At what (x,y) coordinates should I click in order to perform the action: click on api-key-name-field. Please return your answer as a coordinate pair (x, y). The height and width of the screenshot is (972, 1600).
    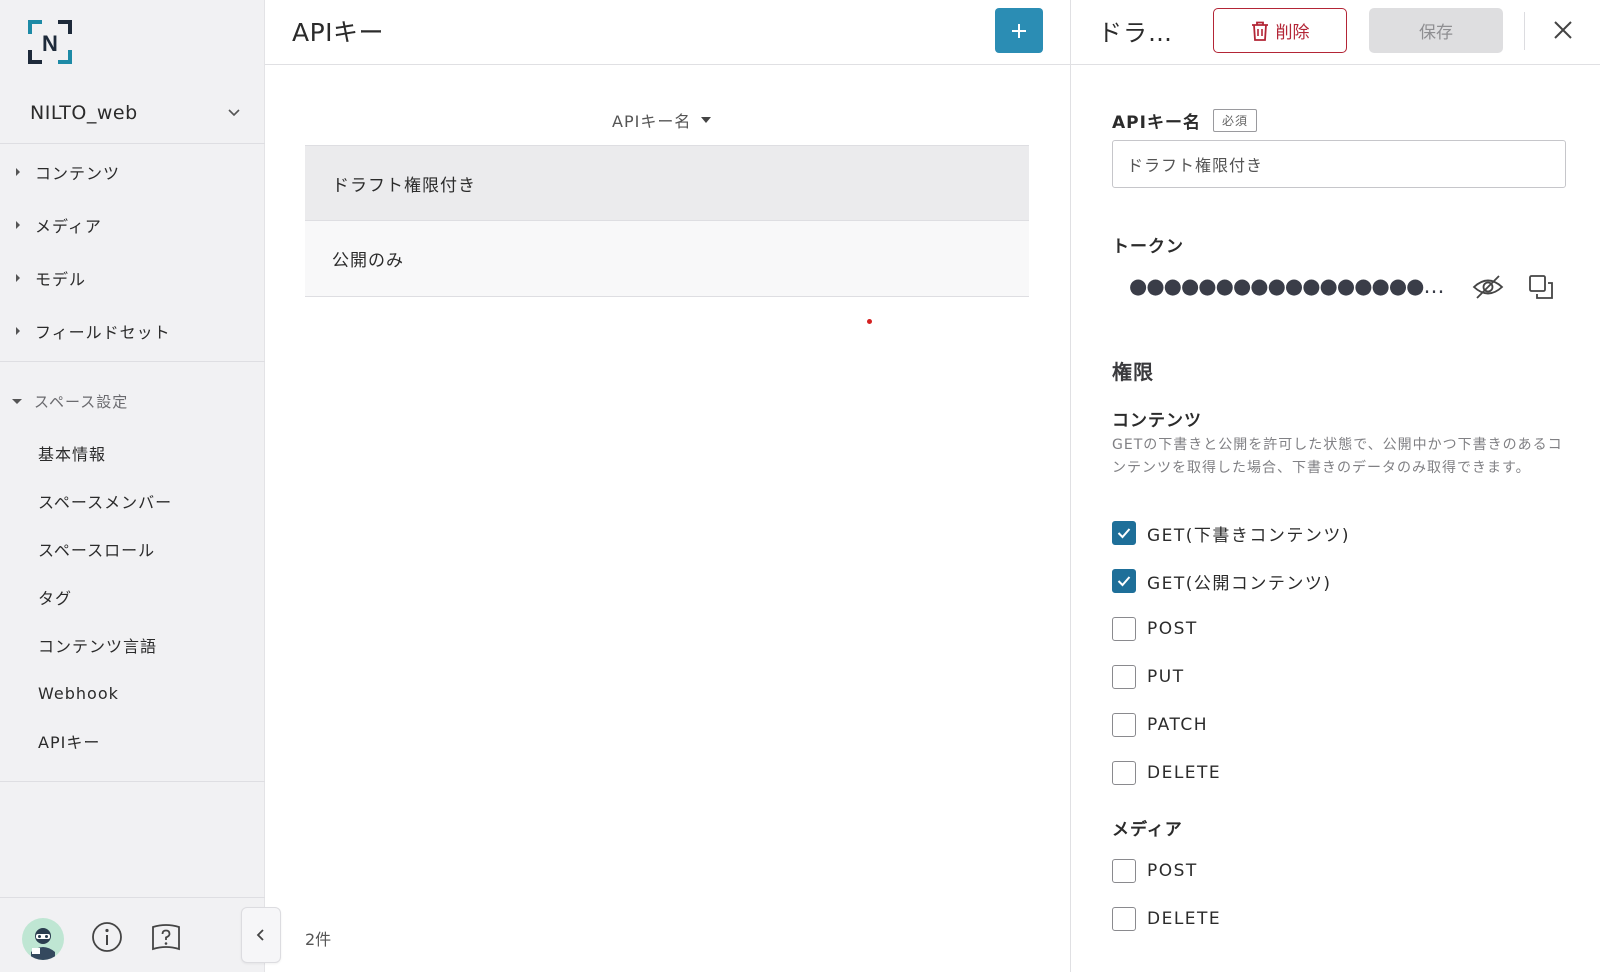
    Looking at the image, I should click on (1339, 164).